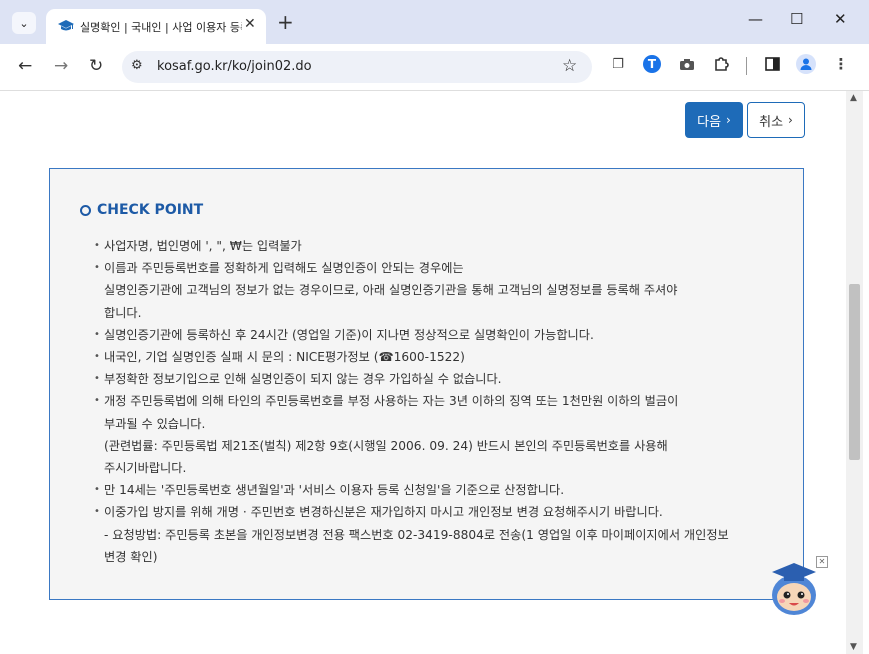 This screenshot has width=869, height=654. What do you see at coordinates (284, 268) in the screenshot?
I see `check-point-line: 이름과 주민등록번호를 정확하게 입력해도 실명인증이 안되는 경우에는` at bounding box center [284, 268].